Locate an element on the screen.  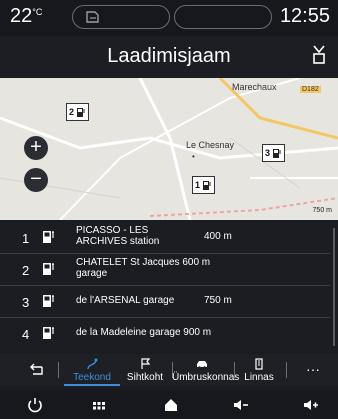
volume-down-icon is located at coordinates (241, 405).